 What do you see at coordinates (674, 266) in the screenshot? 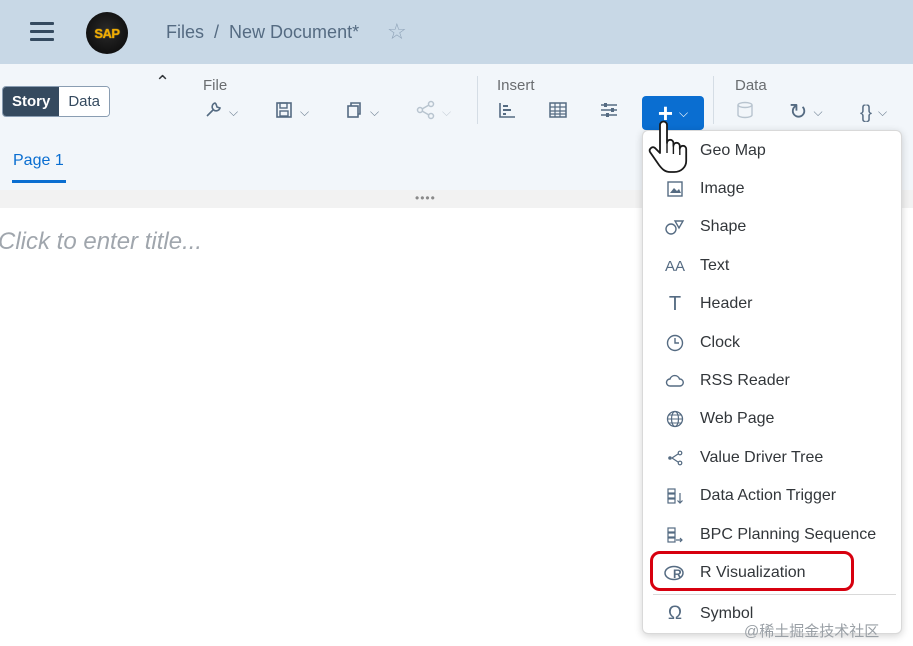
I see `text-icon: AA` at bounding box center [674, 266].